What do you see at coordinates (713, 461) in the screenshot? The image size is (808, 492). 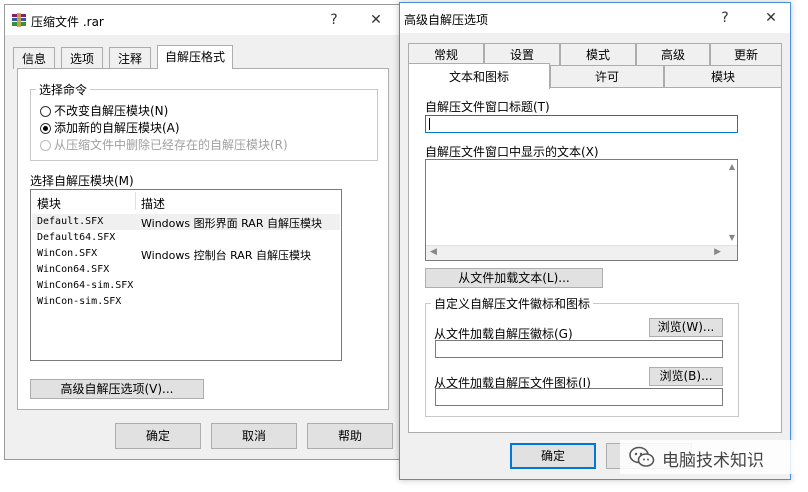 I see `watermark-text: 电脑技术知识` at bounding box center [713, 461].